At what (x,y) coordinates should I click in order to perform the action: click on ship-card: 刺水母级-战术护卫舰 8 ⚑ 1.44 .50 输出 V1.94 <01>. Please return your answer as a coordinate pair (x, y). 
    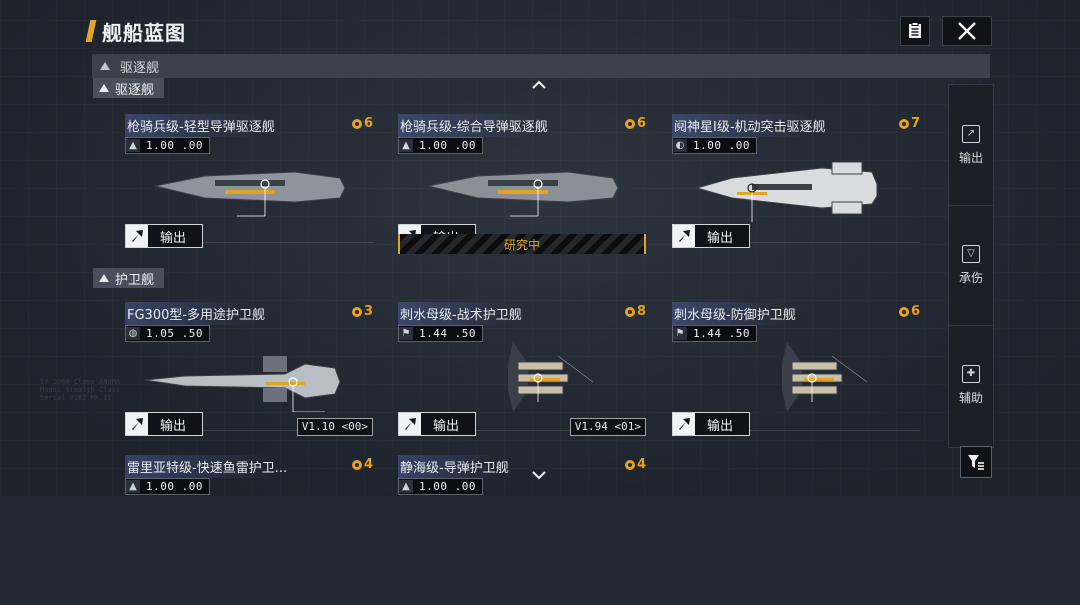
    Looking at the image, I should click on (522, 377).